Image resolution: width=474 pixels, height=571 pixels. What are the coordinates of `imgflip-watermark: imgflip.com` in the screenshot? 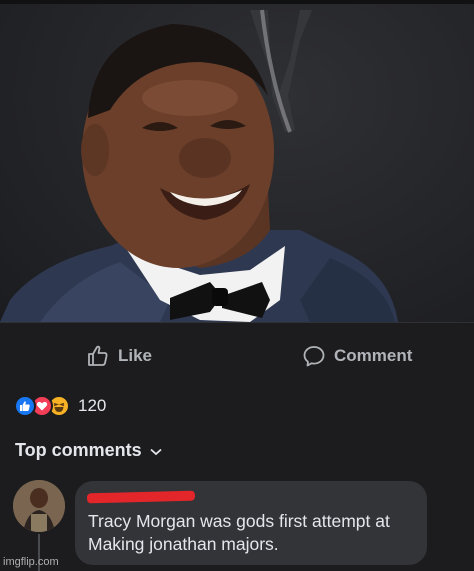 It's located at (31, 562).